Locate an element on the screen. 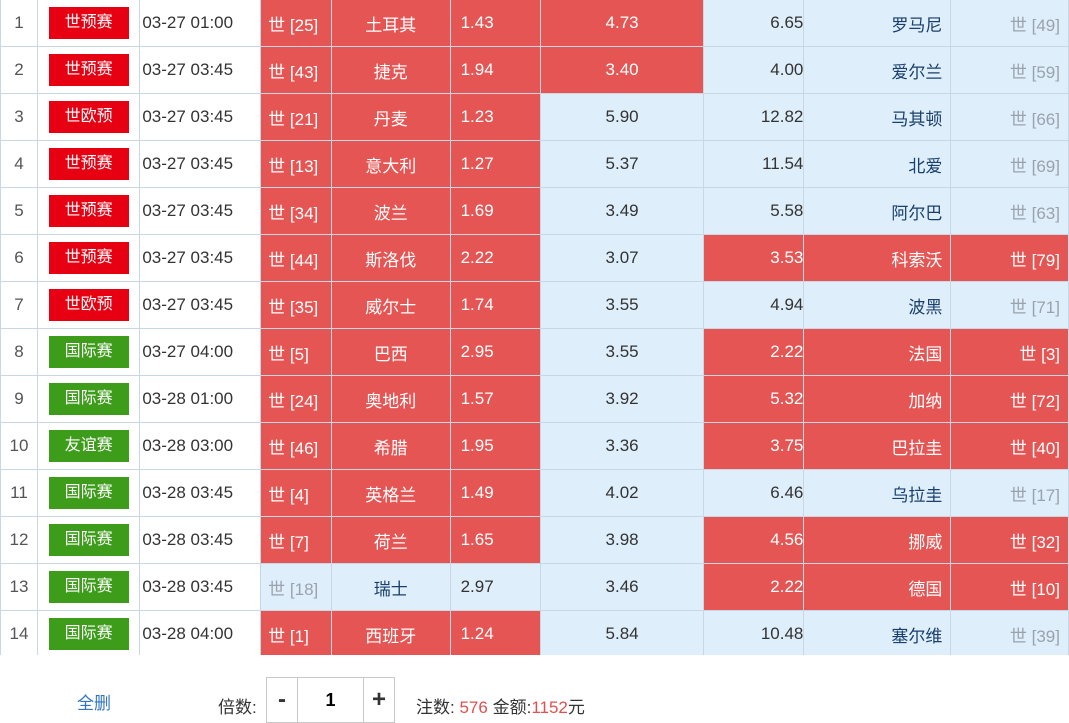  away-rank: 世 [39] is located at coordinates (1009, 634).